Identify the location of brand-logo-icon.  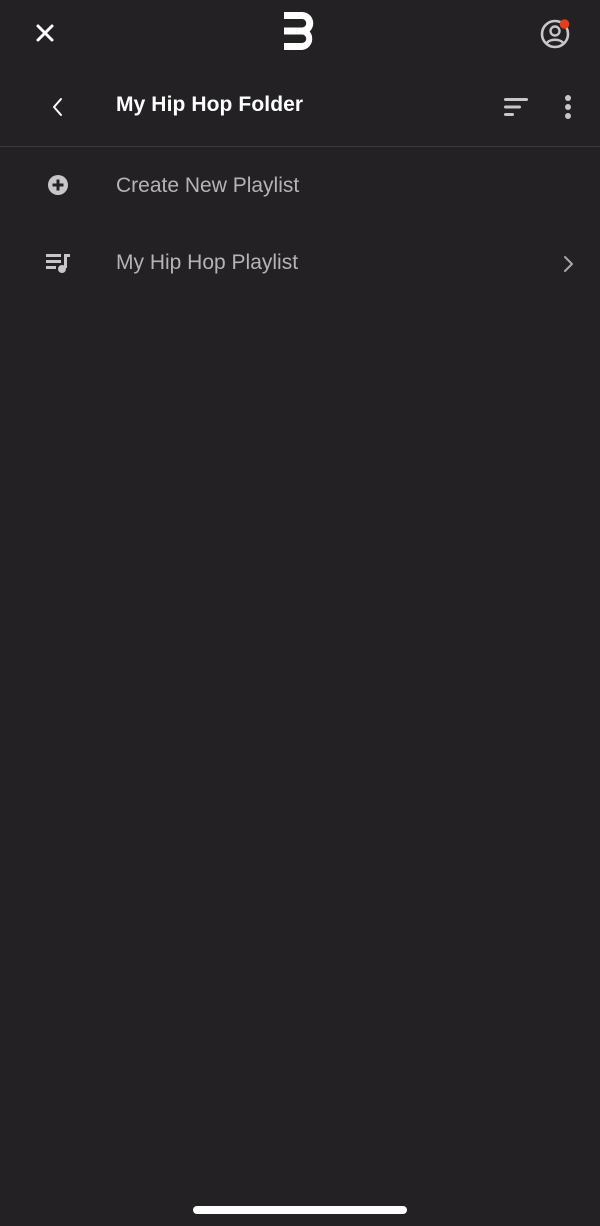
(299, 31).